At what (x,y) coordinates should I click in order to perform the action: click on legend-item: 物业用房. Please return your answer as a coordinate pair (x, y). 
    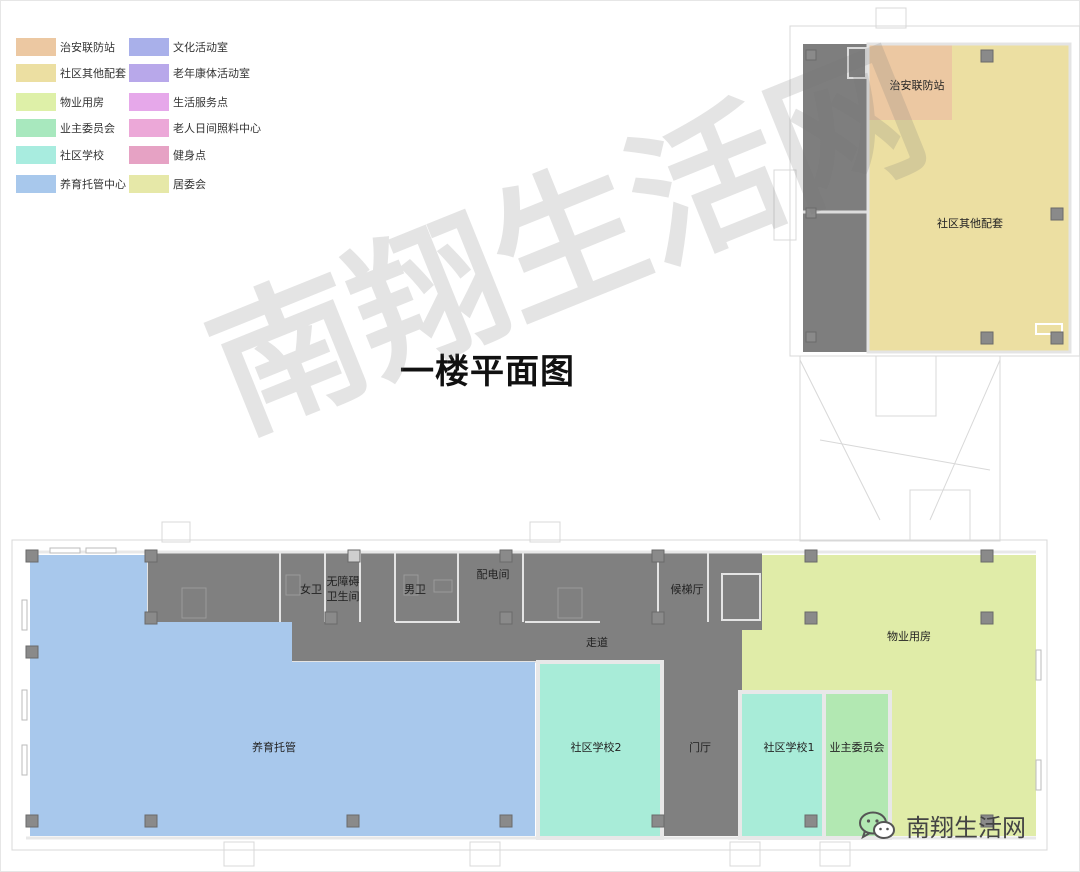
    Looking at the image, I should click on (60, 102).